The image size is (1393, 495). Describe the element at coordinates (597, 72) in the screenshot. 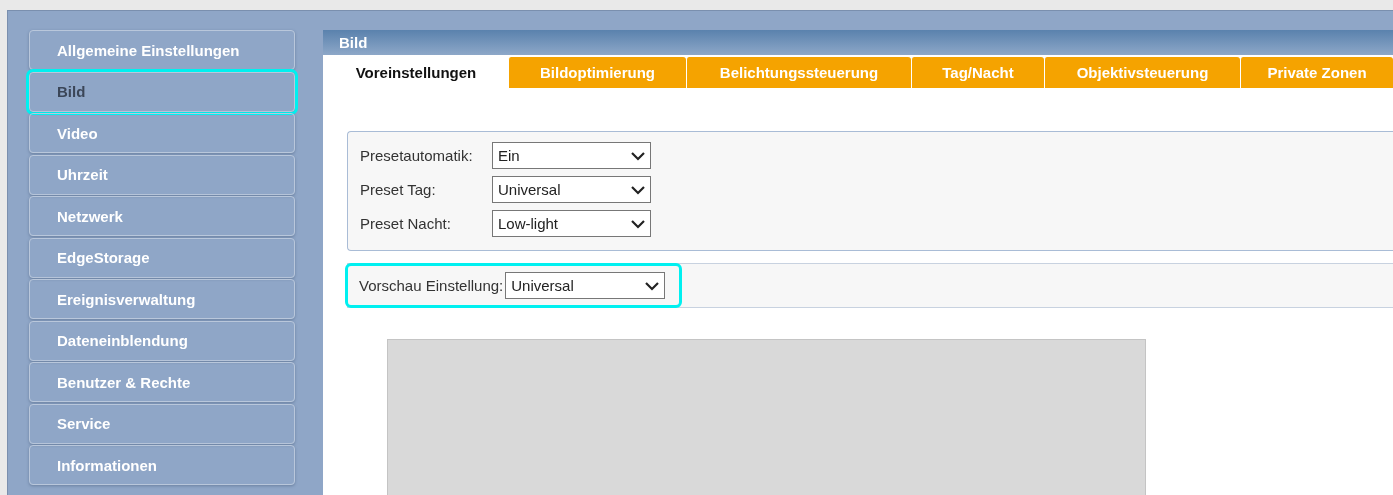

I see `tab: Bildoptimierung` at that location.